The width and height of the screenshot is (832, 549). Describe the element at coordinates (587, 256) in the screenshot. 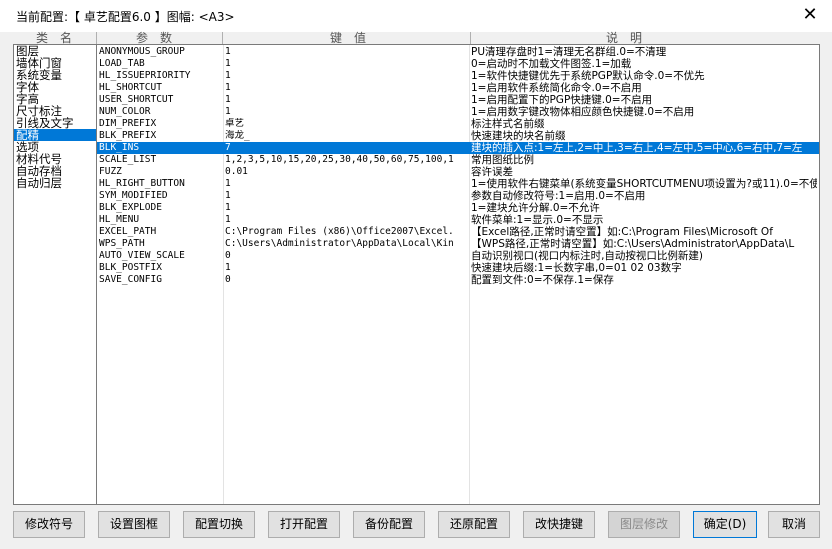

I see `desc-cell: 自动识别视口(视口内标注时,自动按视口比例新建)` at that location.